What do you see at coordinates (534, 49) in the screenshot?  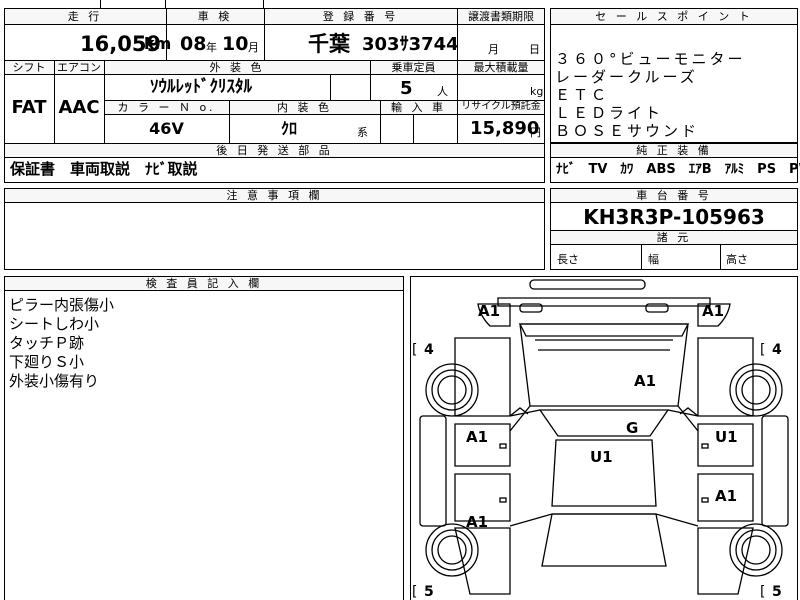 I see `transfer-day-unit: 日` at bounding box center [534, 49].